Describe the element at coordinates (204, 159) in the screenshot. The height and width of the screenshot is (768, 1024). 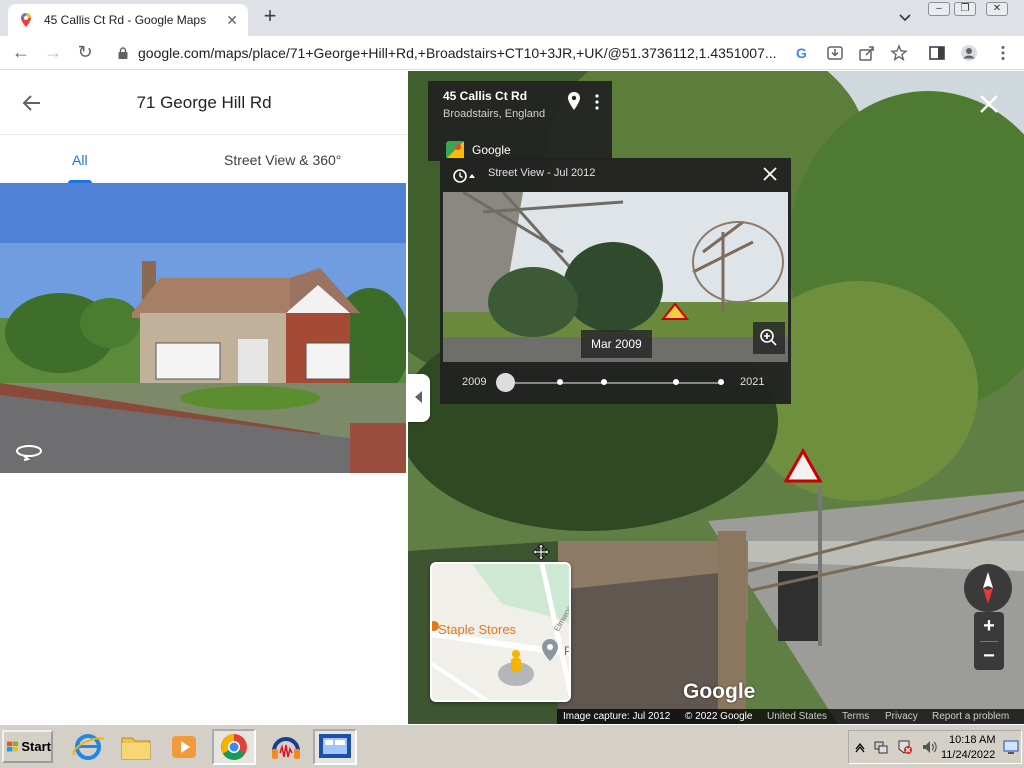
I see `photo-tabs: All Street View & 360°` at that location.